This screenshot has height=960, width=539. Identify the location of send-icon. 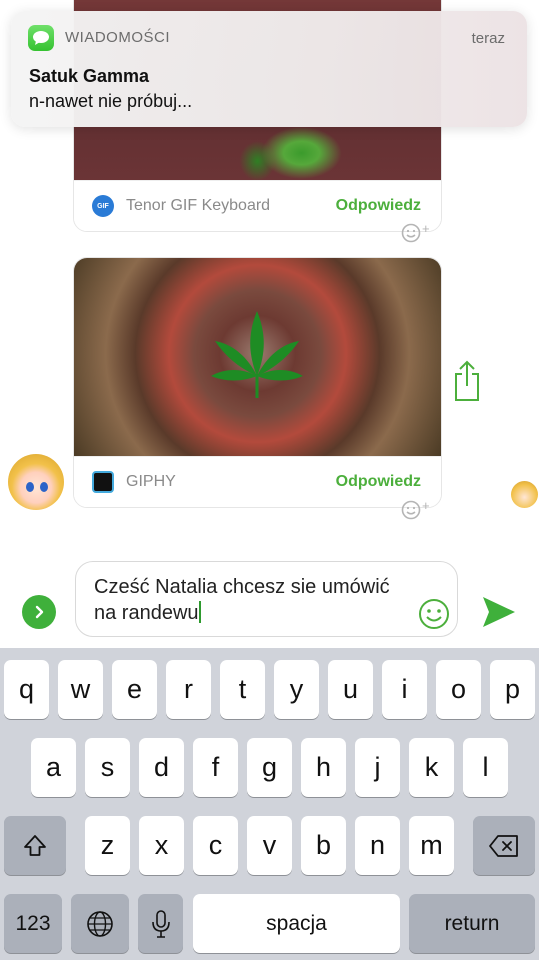
(499, 612).